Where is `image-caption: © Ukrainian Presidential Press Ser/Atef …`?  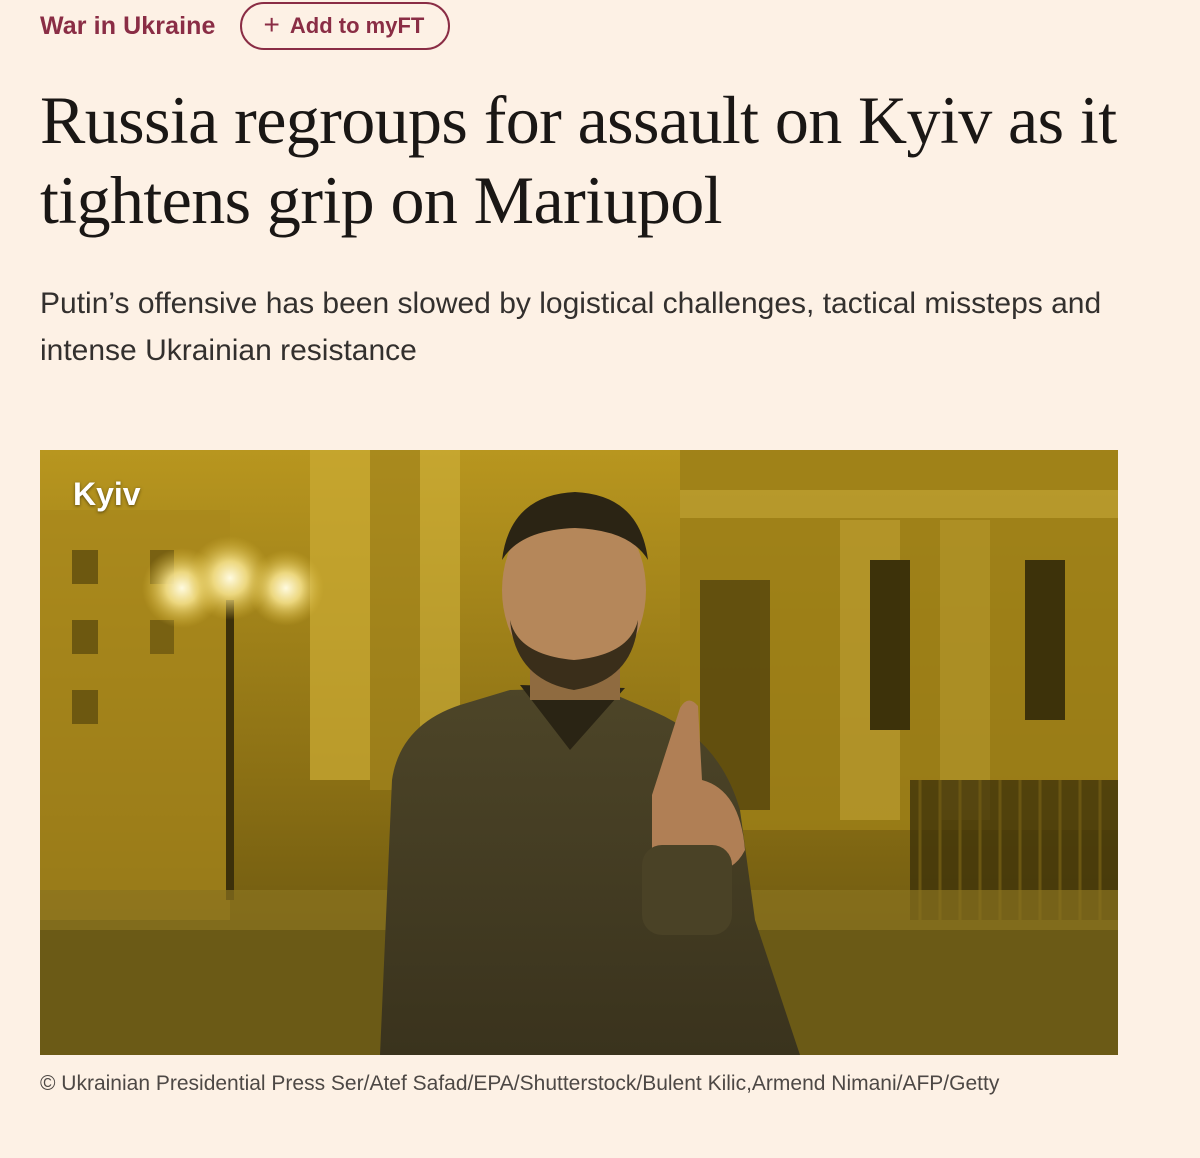 image-caption: © Ukrainian Presidential Press Ser/Atef … is located at coordinates (520, 1083).